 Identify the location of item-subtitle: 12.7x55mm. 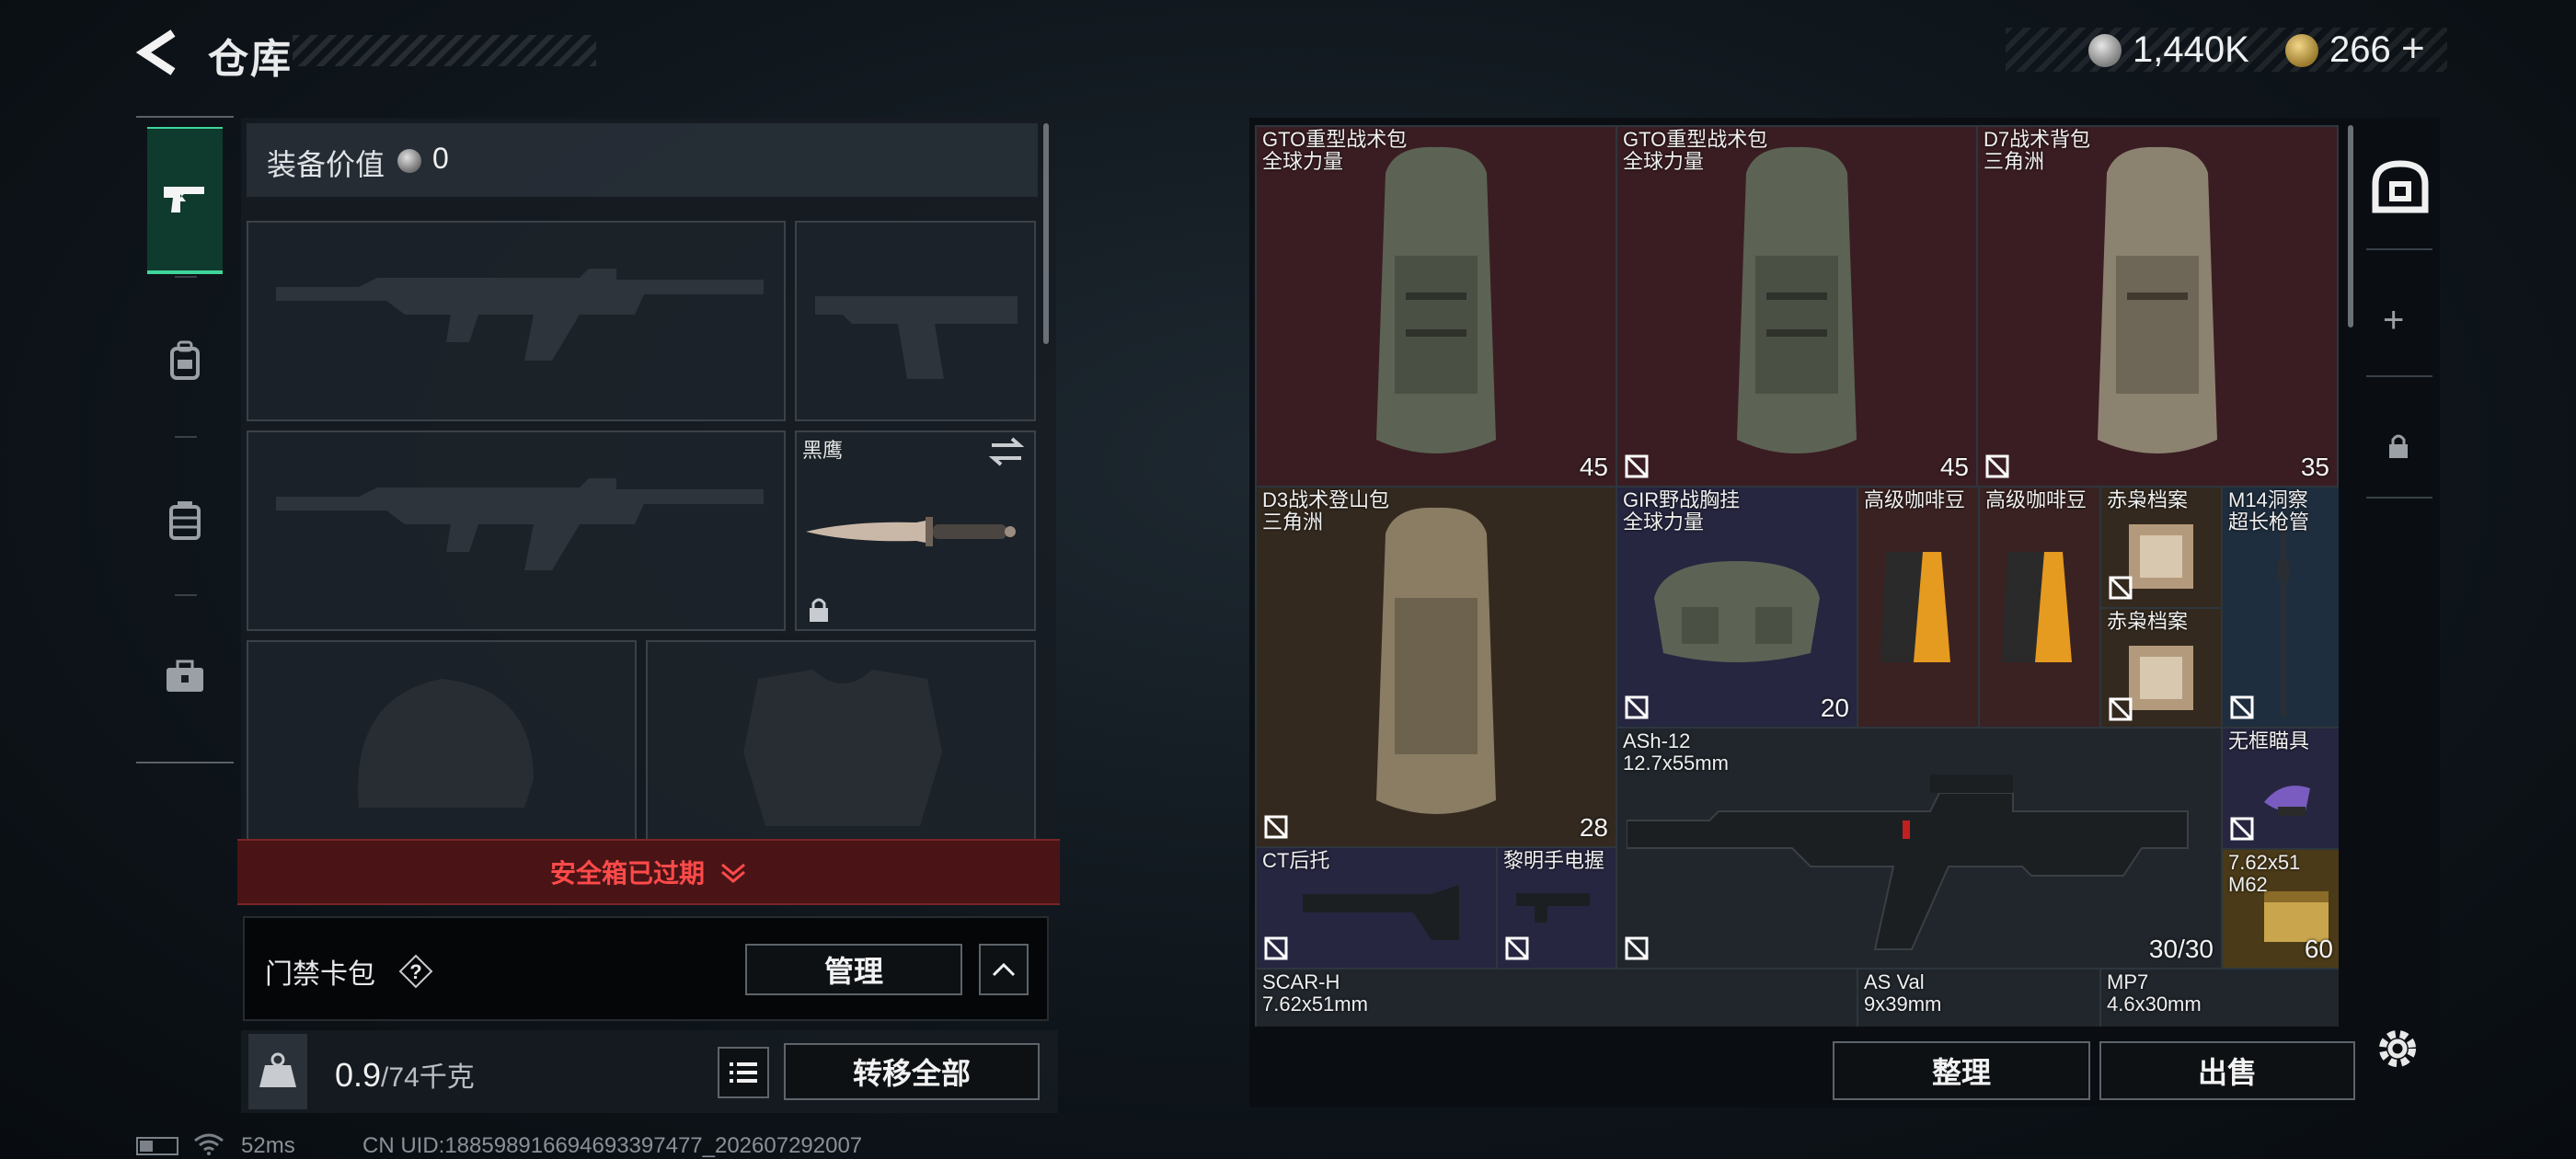
(1676, 763).